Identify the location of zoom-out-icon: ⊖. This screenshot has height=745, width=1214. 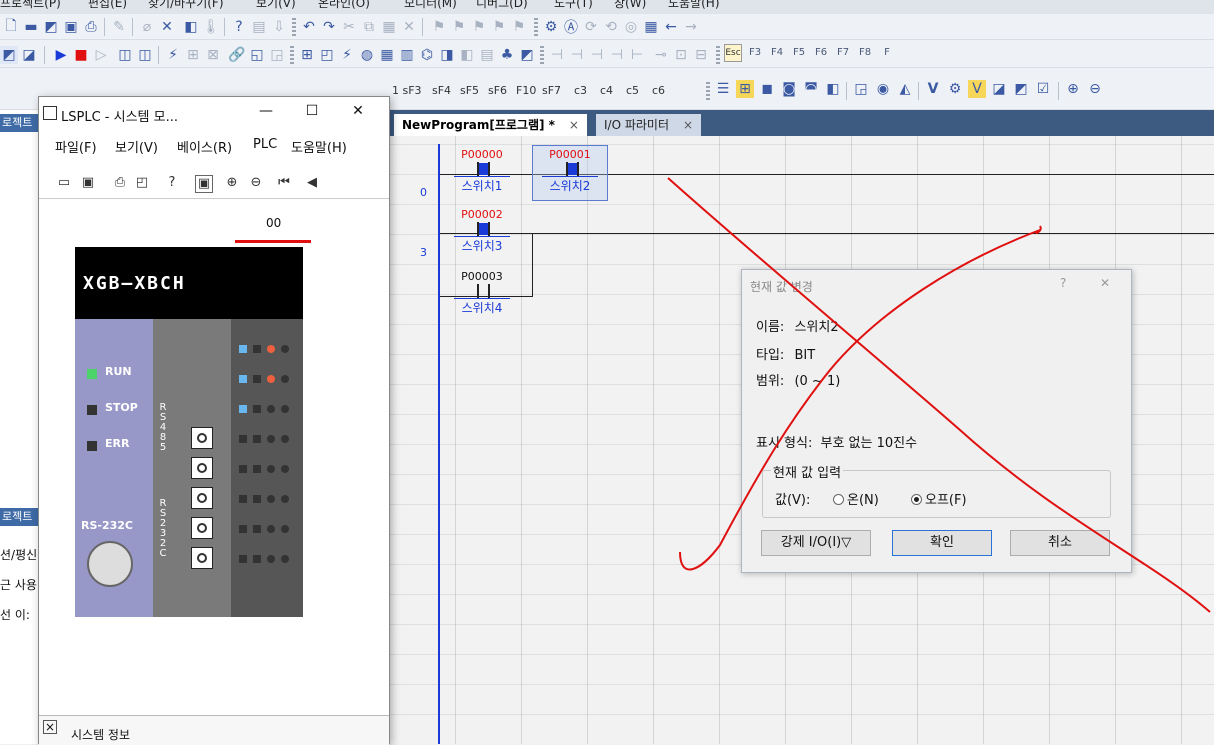
(1095, 89).